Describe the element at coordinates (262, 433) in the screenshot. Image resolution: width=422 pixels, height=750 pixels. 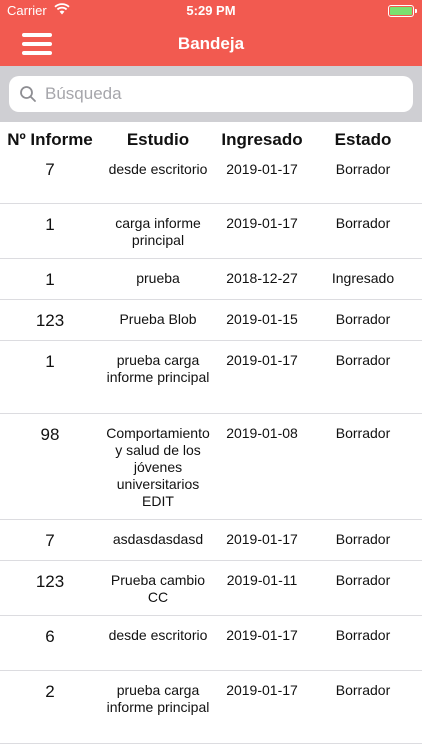
I see `row-ingresado: 2019-01-08` at that location.